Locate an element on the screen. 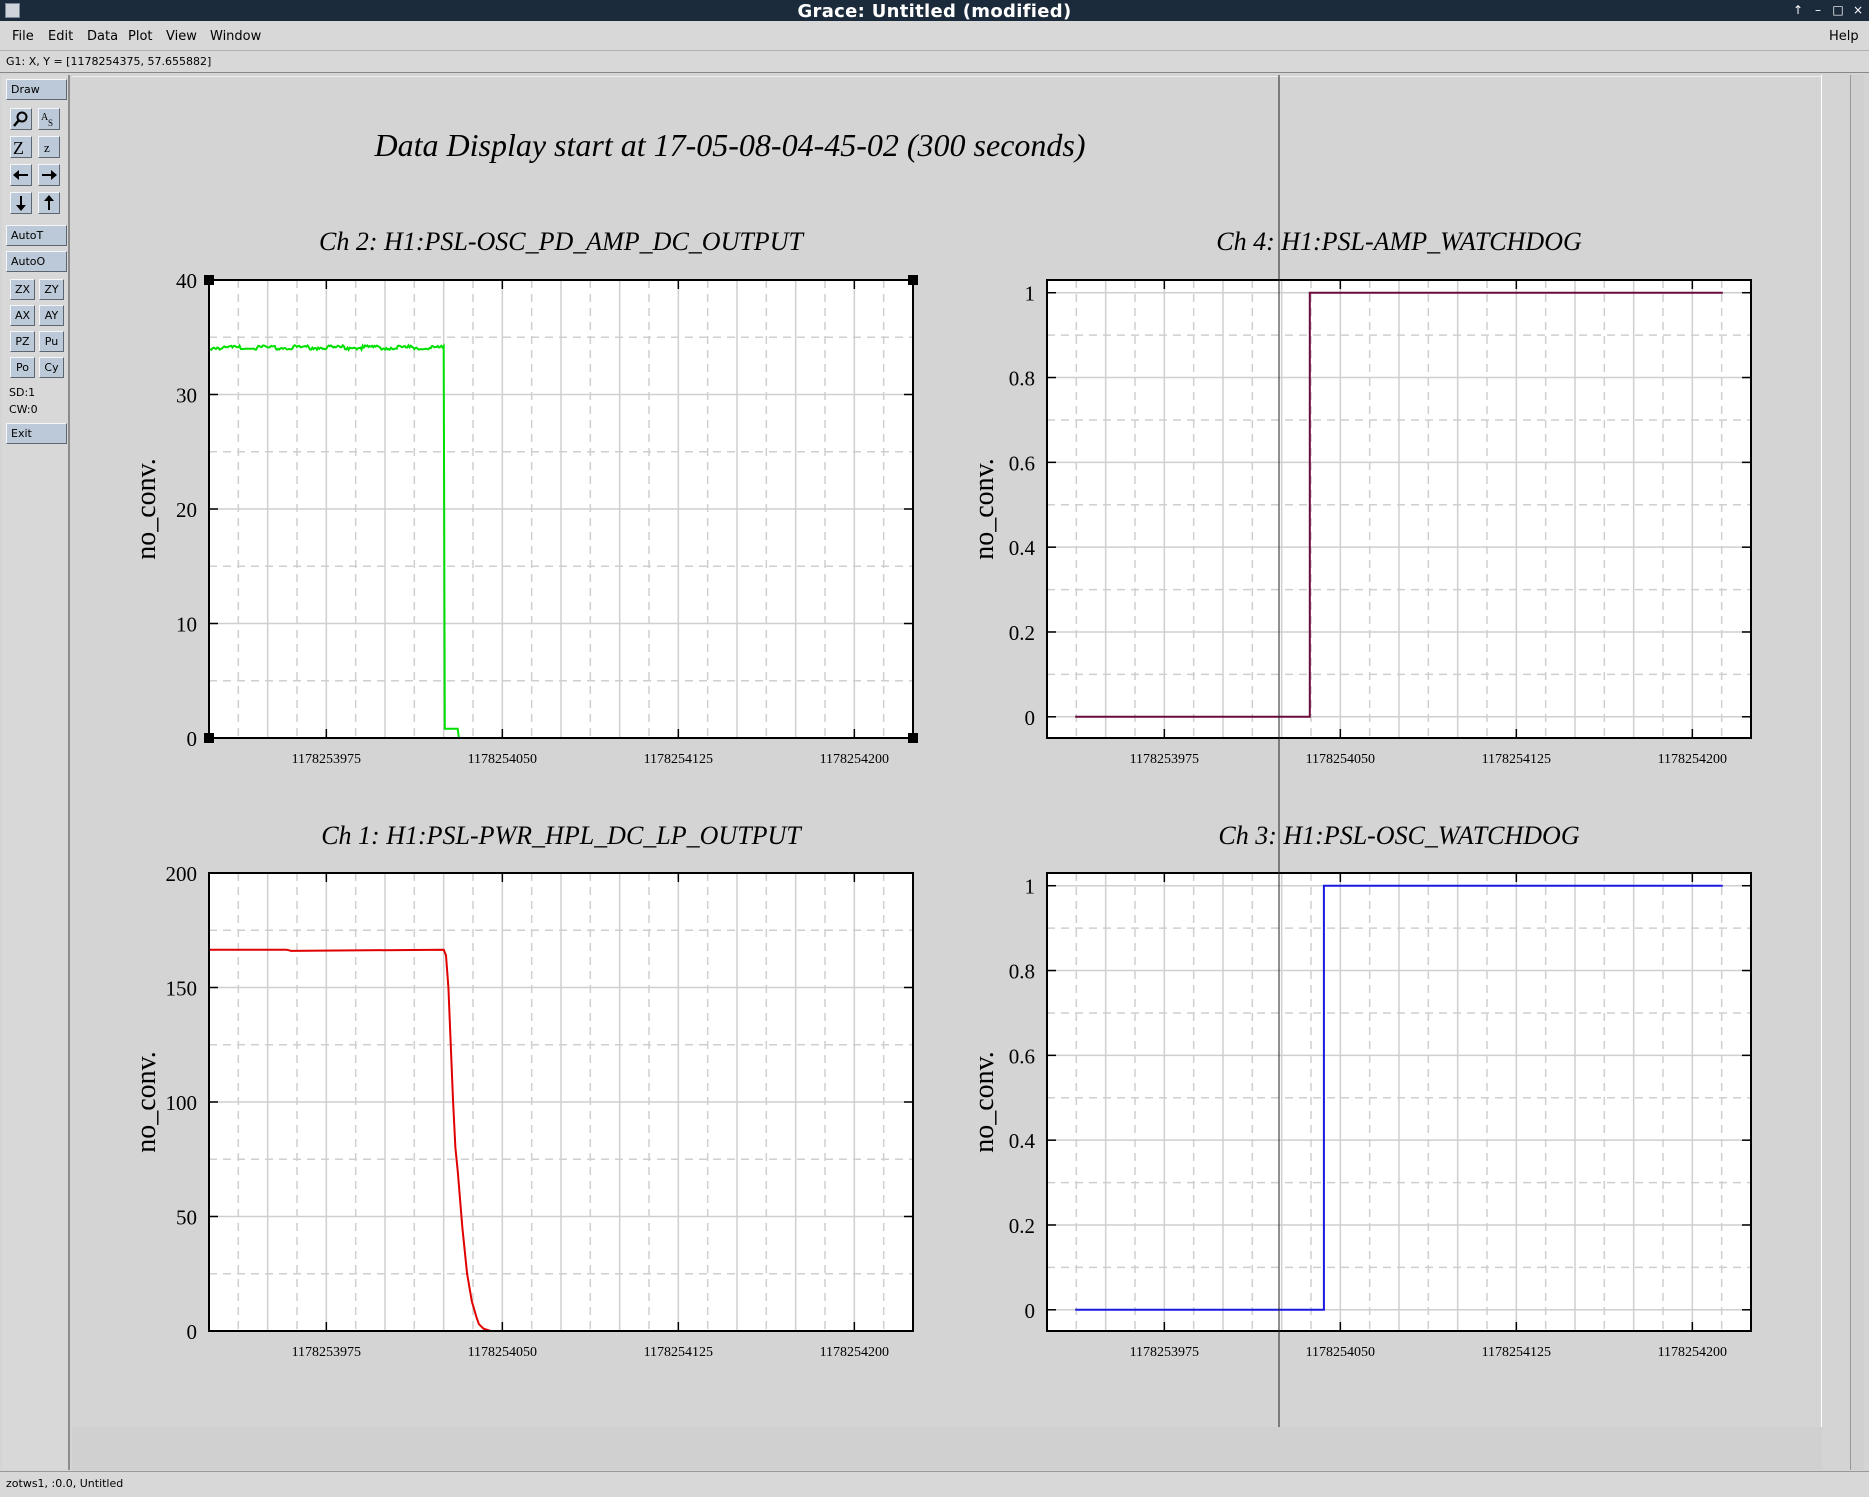  graph-title: Ch 2: H1:PSL-OSC_PD_AMP_DC_OUTPUT is located at coordinates (561, 241).